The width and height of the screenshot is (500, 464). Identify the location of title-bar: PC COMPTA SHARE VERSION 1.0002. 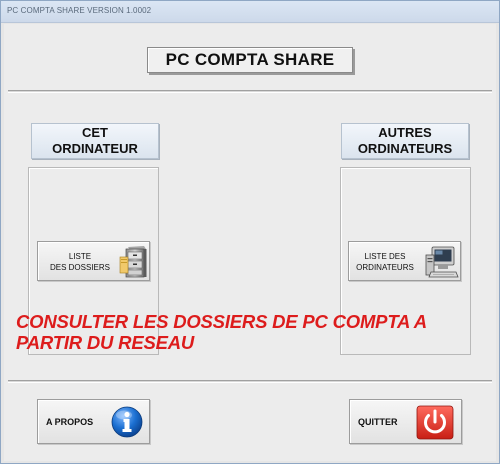
(250, 12).